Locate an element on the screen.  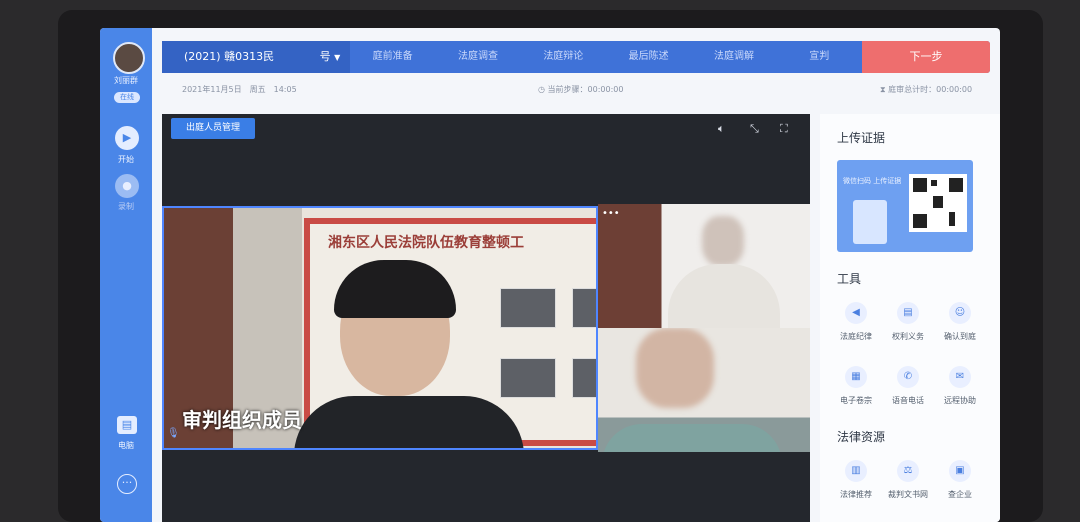
qr-code is located at coordinates (938, 203).